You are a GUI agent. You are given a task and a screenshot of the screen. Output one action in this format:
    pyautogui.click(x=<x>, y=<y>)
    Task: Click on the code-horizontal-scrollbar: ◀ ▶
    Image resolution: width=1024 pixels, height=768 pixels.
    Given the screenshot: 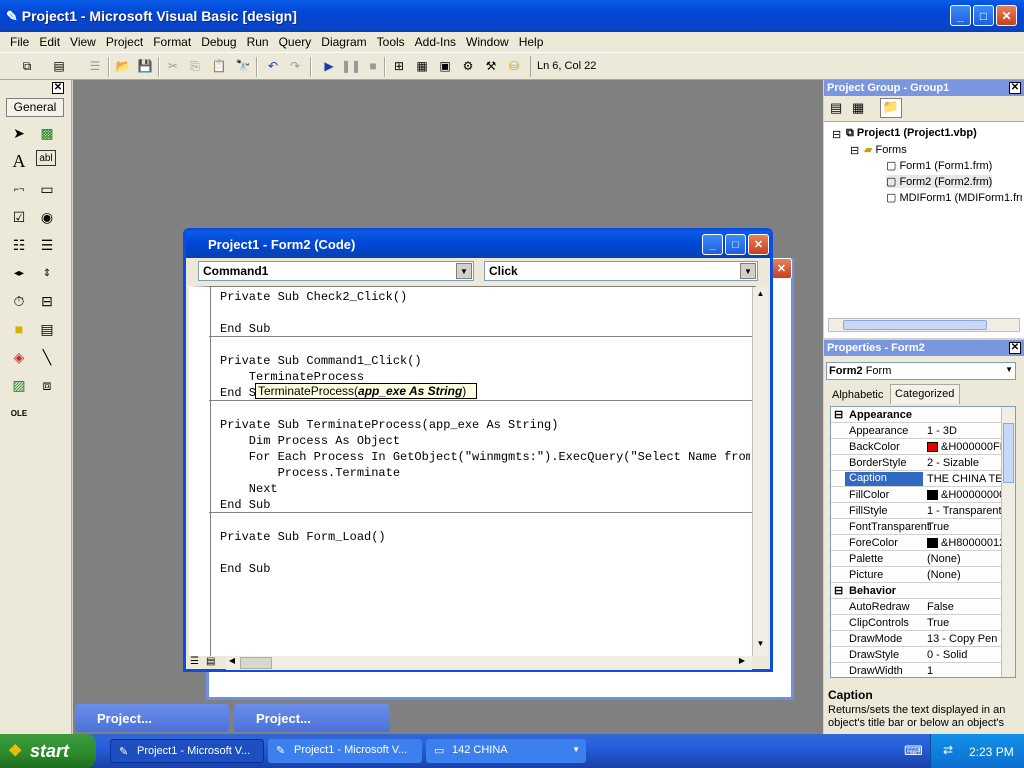 What is the action you would take?
    pyautogui.click(x=489, y=663)
    